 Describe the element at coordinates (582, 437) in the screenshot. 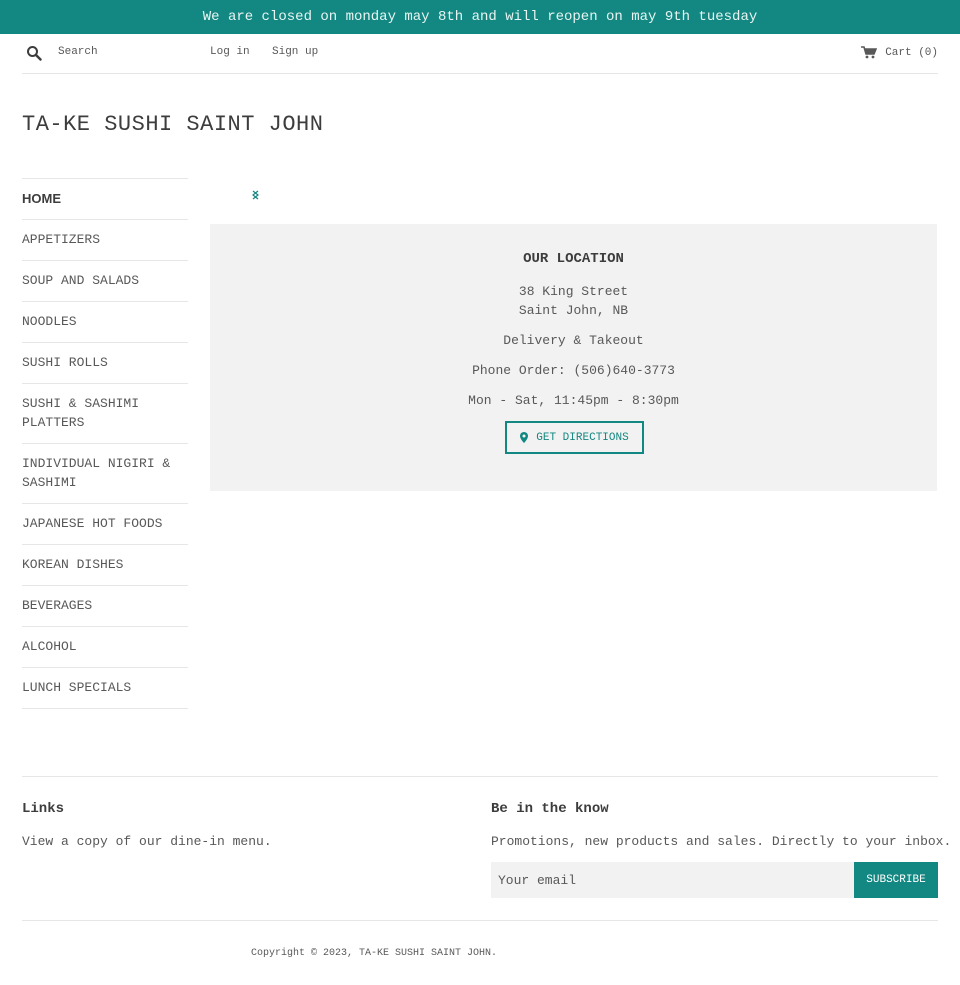

I see `get-directions-label: GET DIRECTIONS` at that location.